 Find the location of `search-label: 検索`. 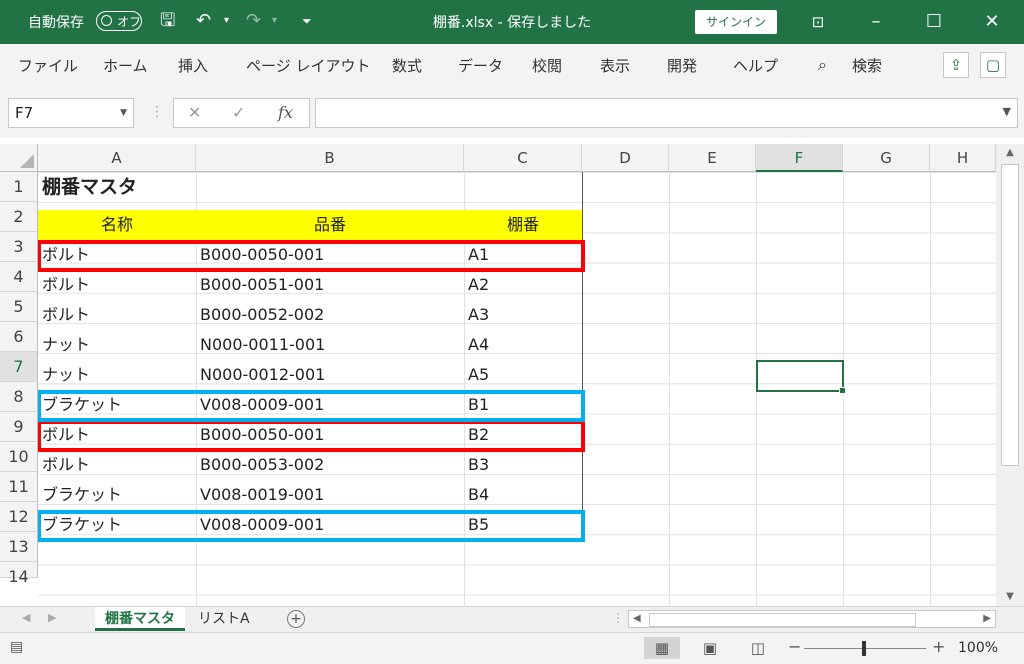

search-label: 検索 is located at coordinates (867, 65).